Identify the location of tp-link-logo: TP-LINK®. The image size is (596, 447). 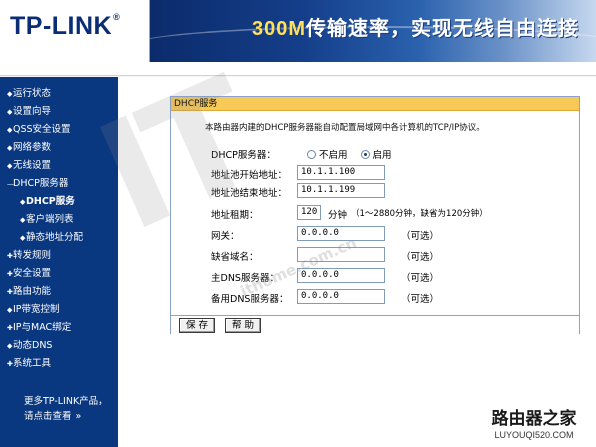
(65, 26).